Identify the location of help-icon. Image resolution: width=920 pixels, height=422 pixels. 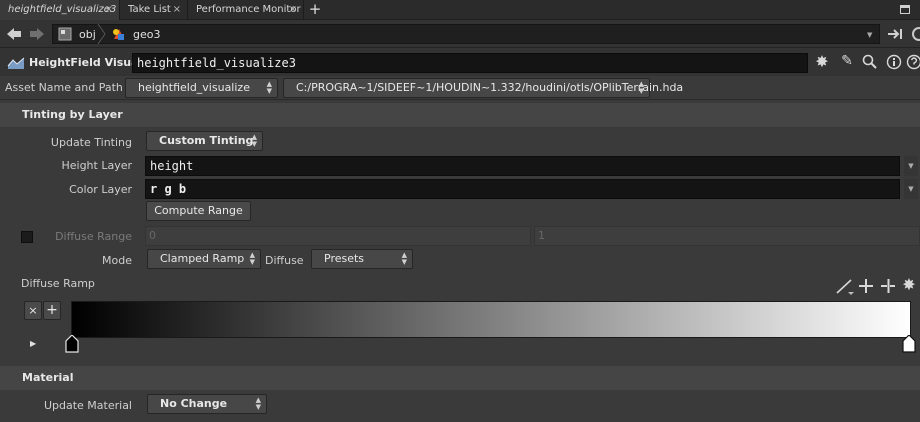
(913, 62).